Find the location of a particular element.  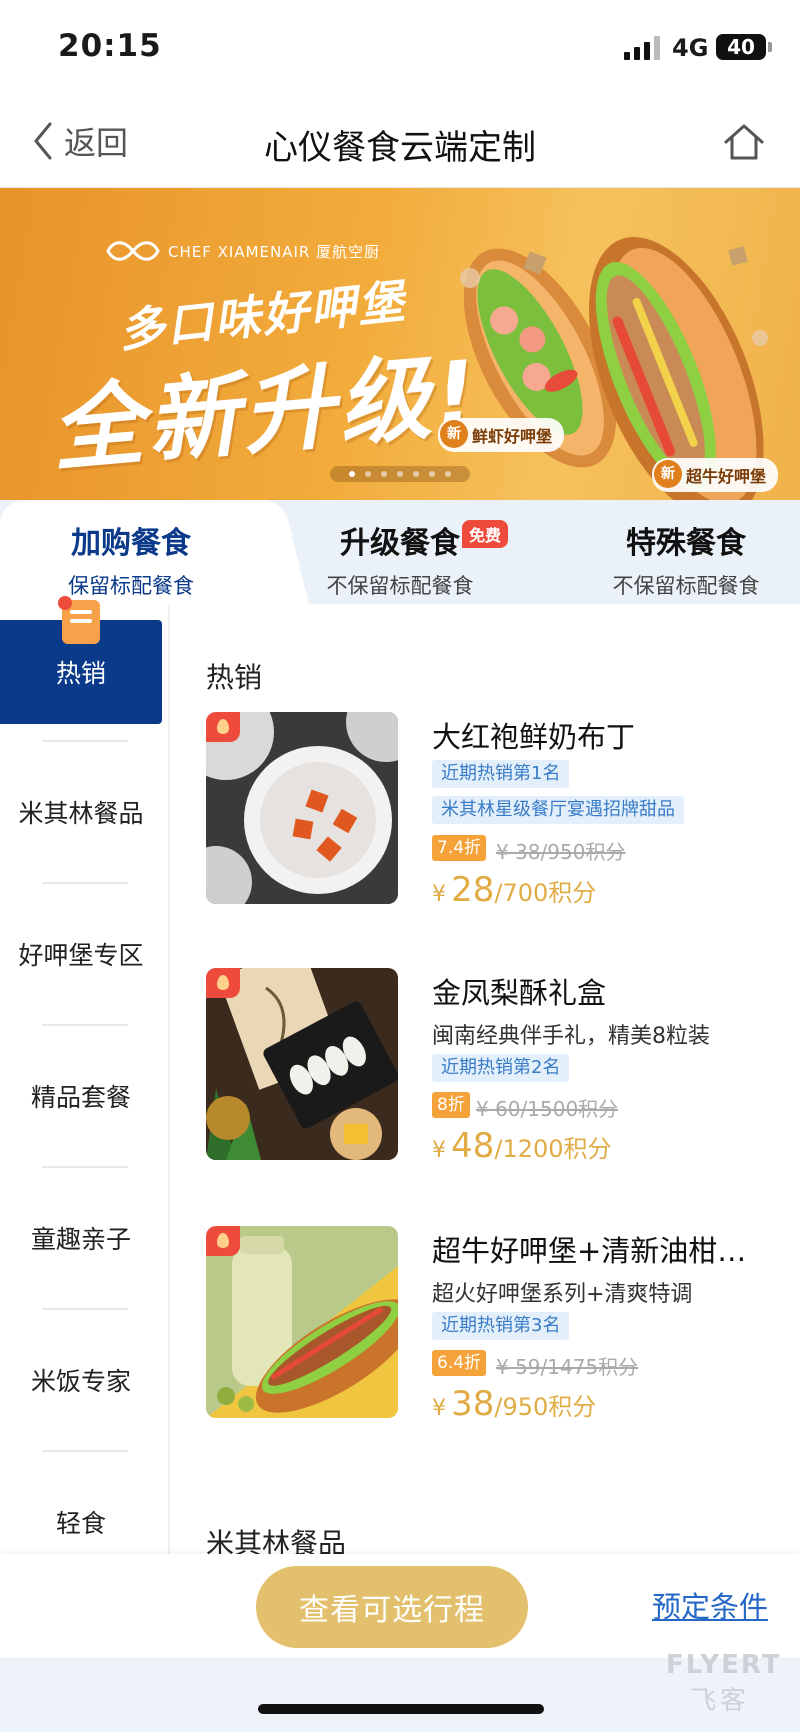

bottom-action-bar: 查看可选行程 预定条件 is located at coordinates (400, 1606).